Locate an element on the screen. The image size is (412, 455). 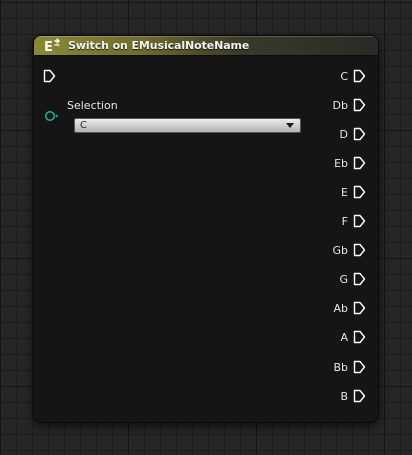
output-pin-label: D is located at coordinates (343, 134).